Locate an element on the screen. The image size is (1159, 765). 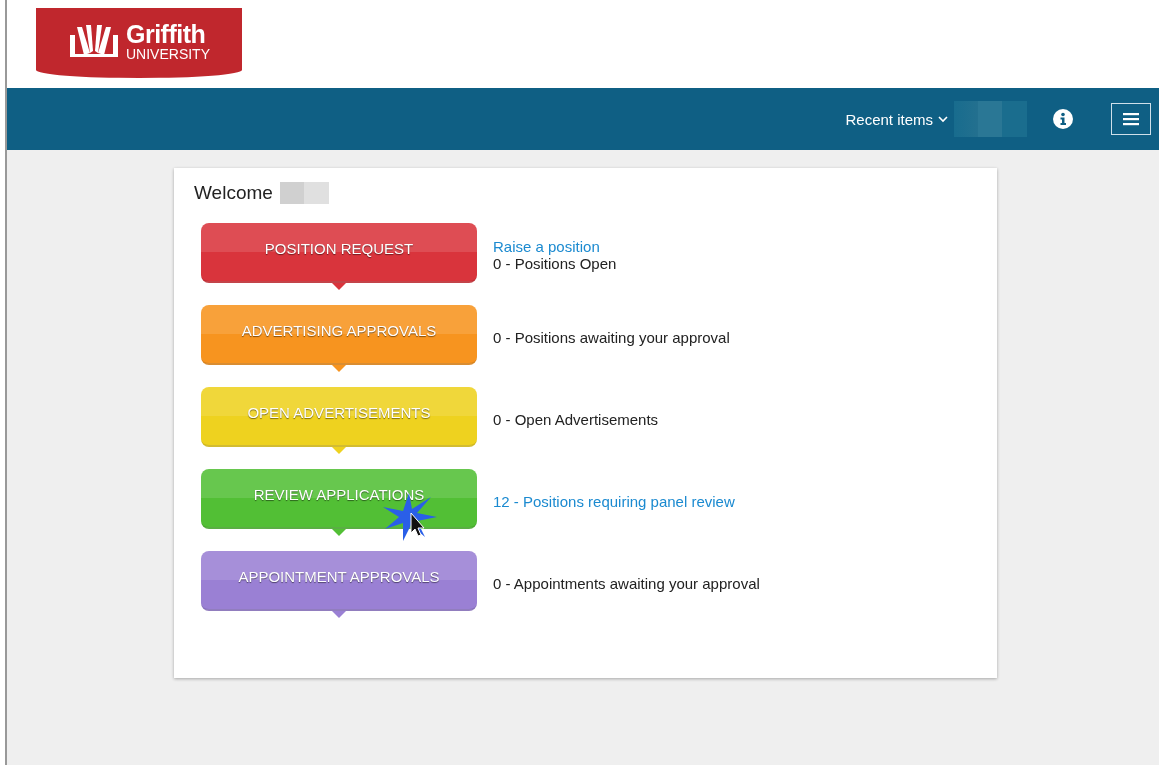
menu-button is located at coordinates (1131, 119).